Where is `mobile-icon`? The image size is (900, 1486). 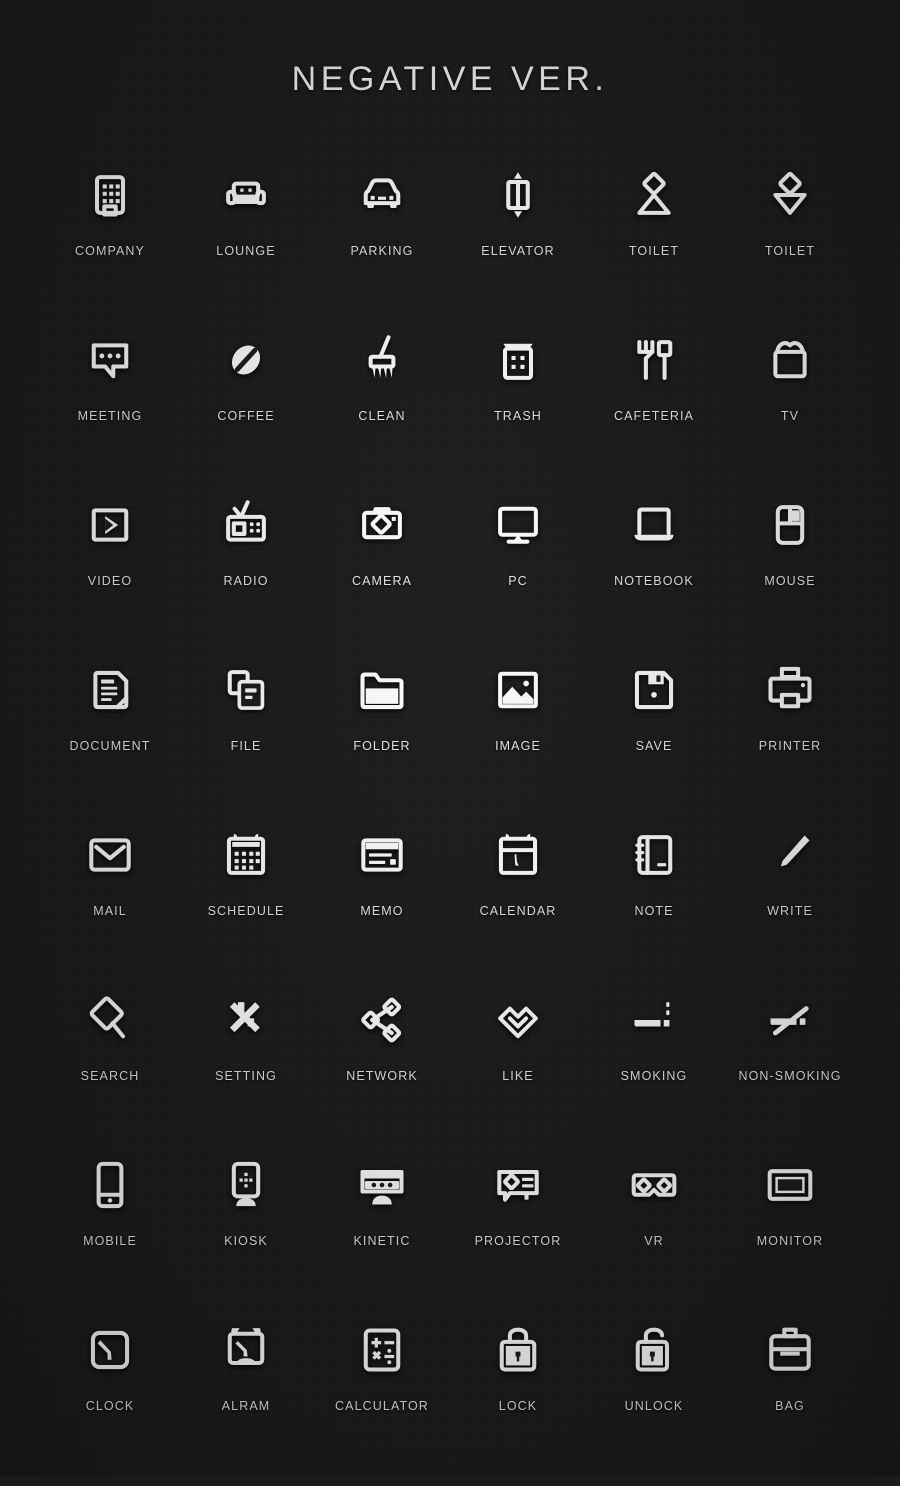 mobile-icon is located at coordinates (110, 1185).